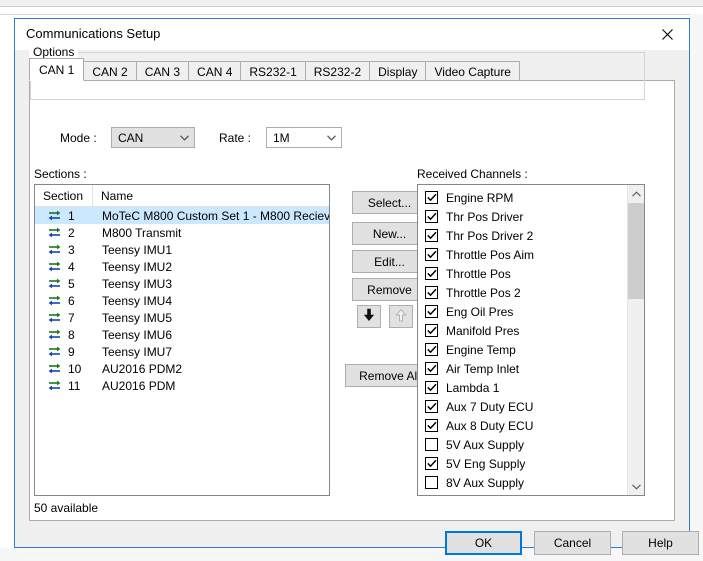  I want to click on list-item: Eng Oil Pres, so click(522, 311).